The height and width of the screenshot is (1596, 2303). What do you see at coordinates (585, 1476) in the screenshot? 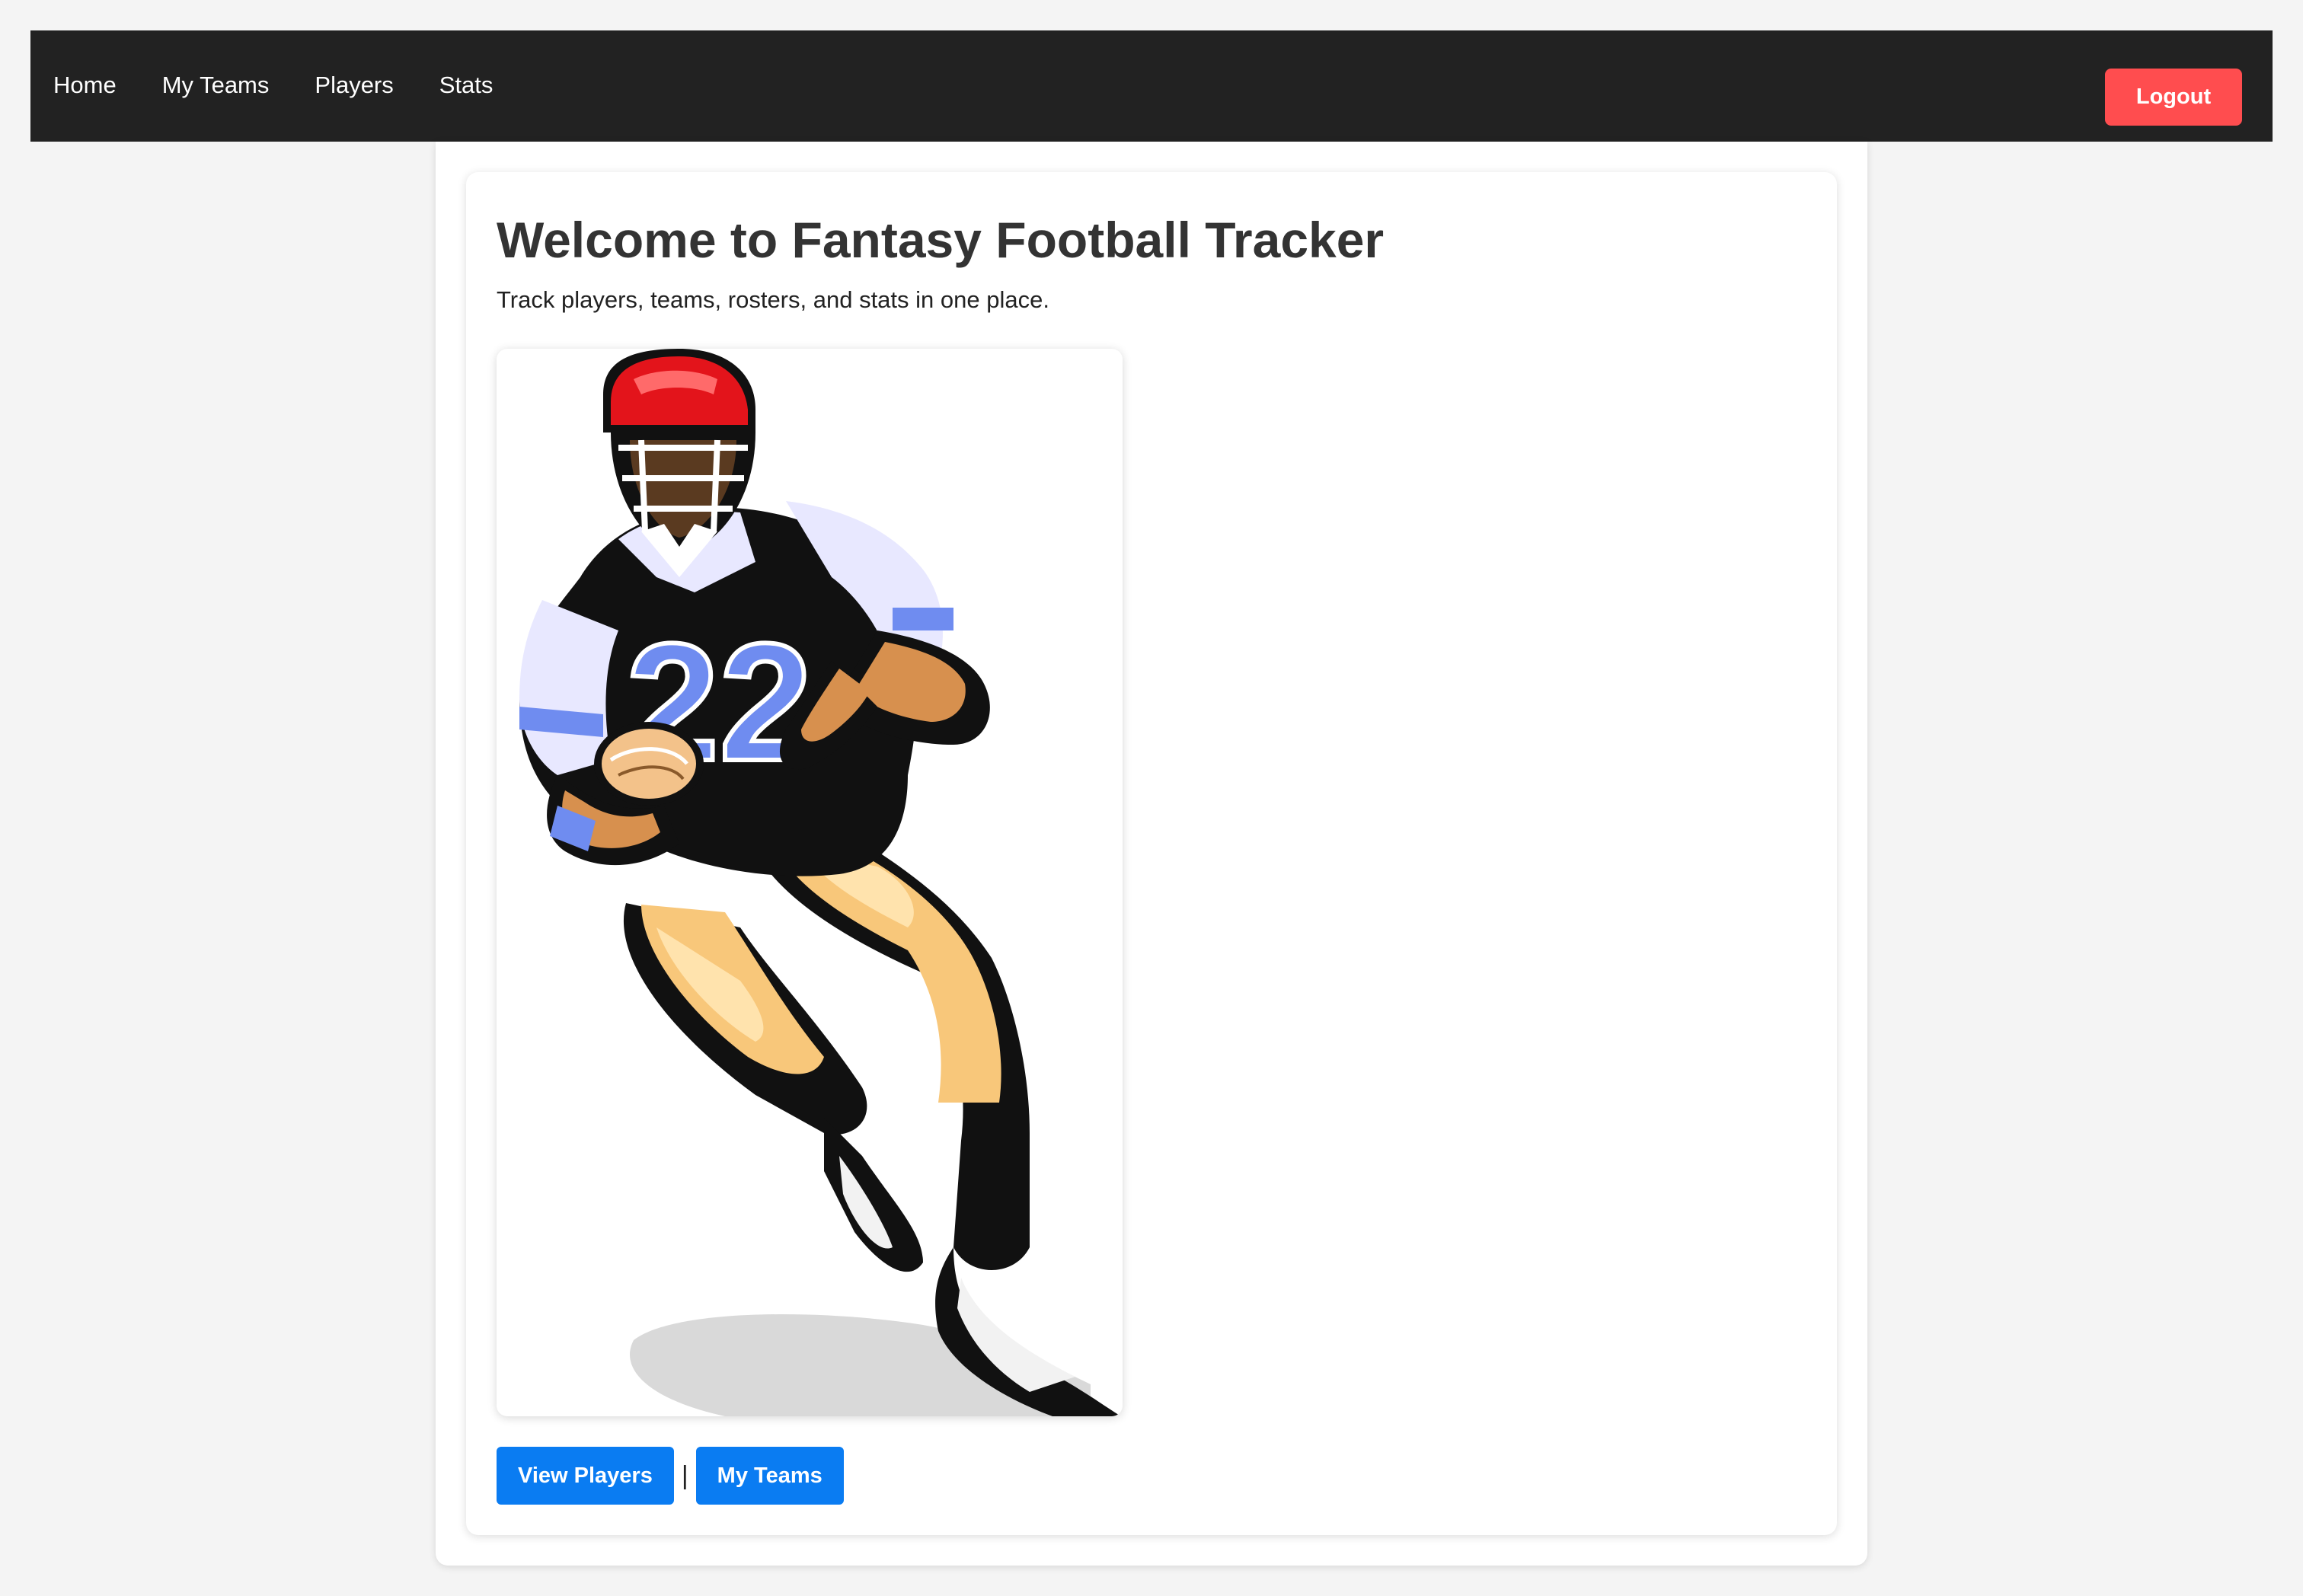
I see `view-players-button: View Players` at bounding box center [585, 1476].